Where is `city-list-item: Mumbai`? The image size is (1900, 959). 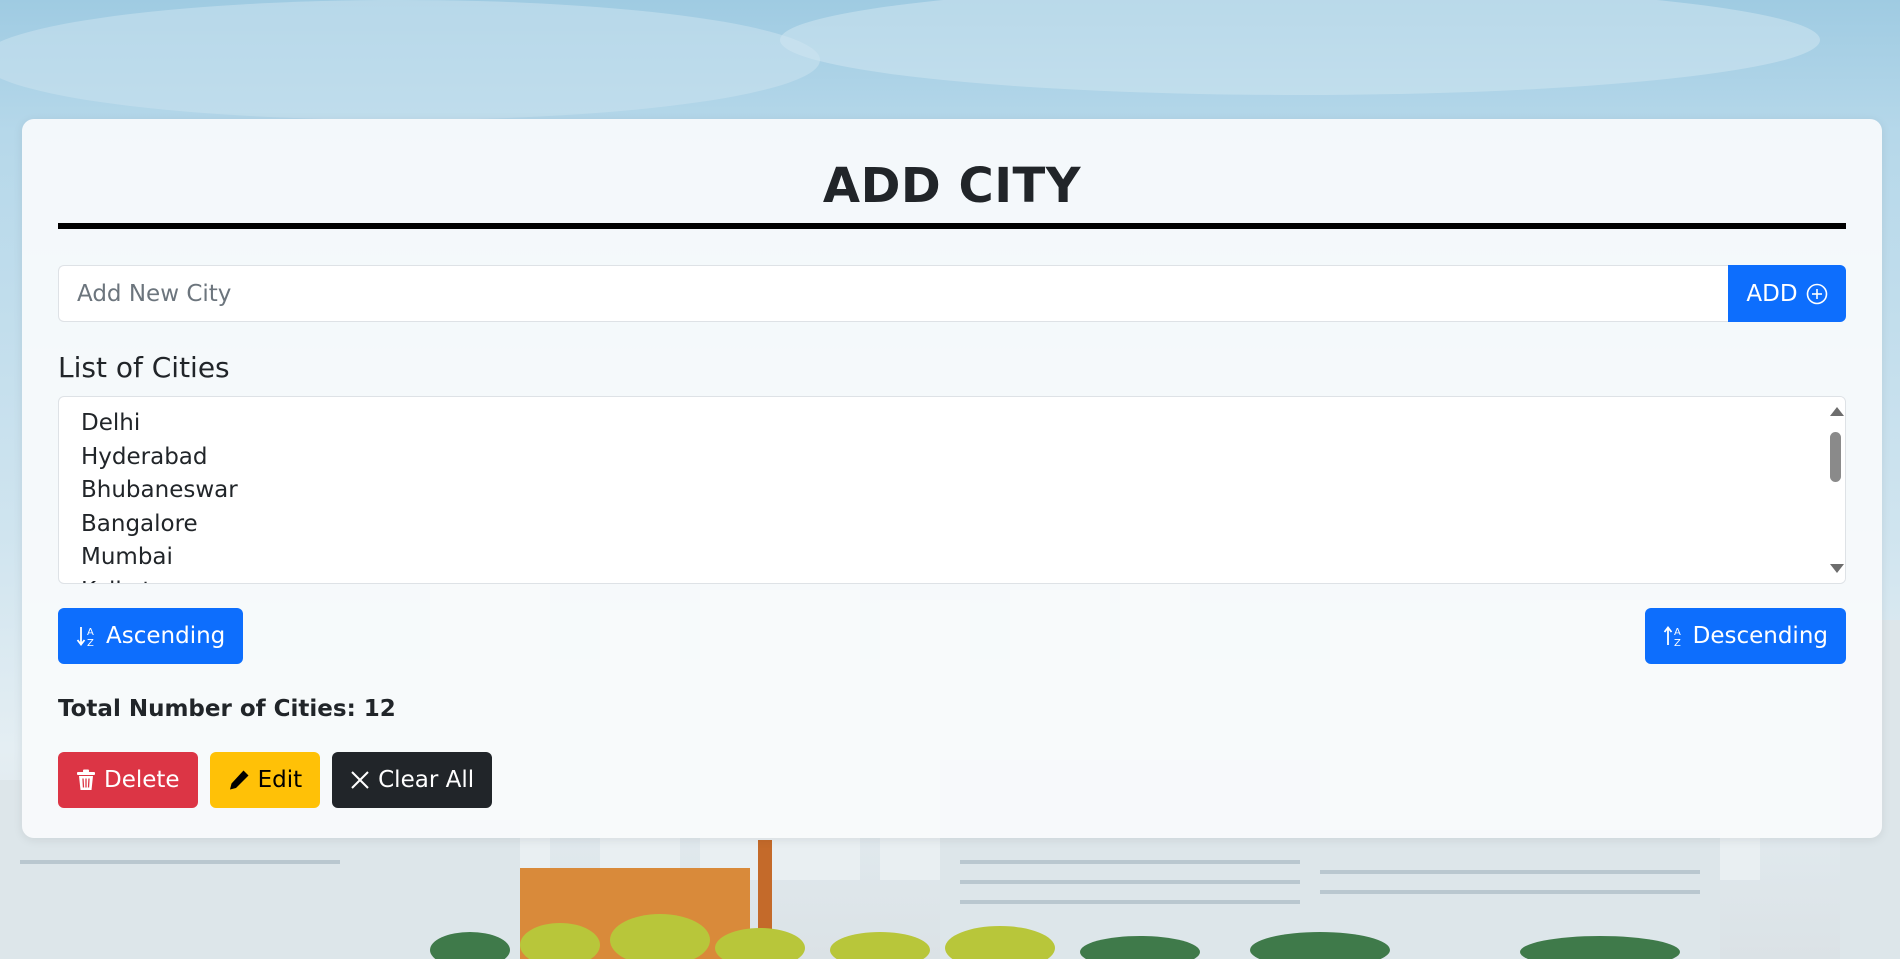 city-list-item: Mumbai is located at coordinates (952, 558).